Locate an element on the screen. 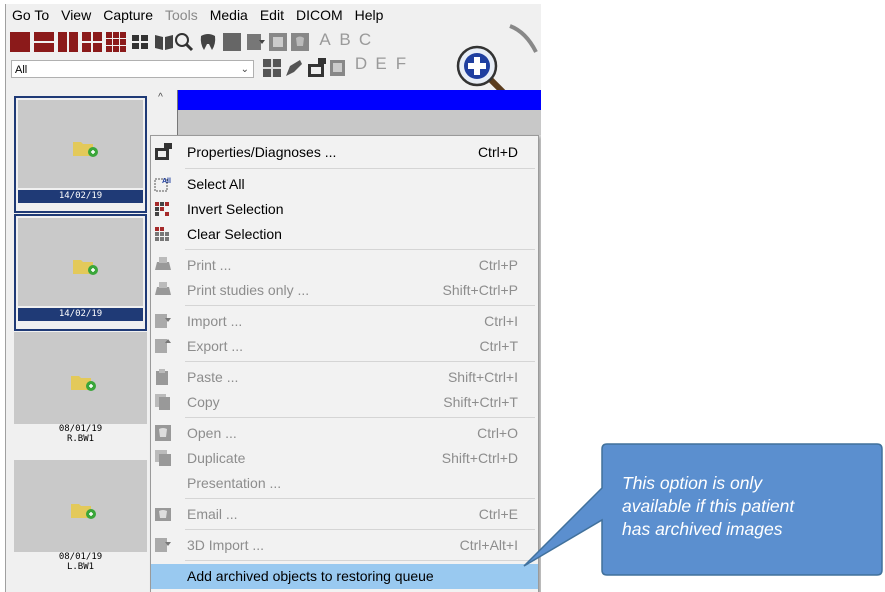 The image size is (885, 592). callout-line-2: available if this patient is located at coordinates (708, 506).